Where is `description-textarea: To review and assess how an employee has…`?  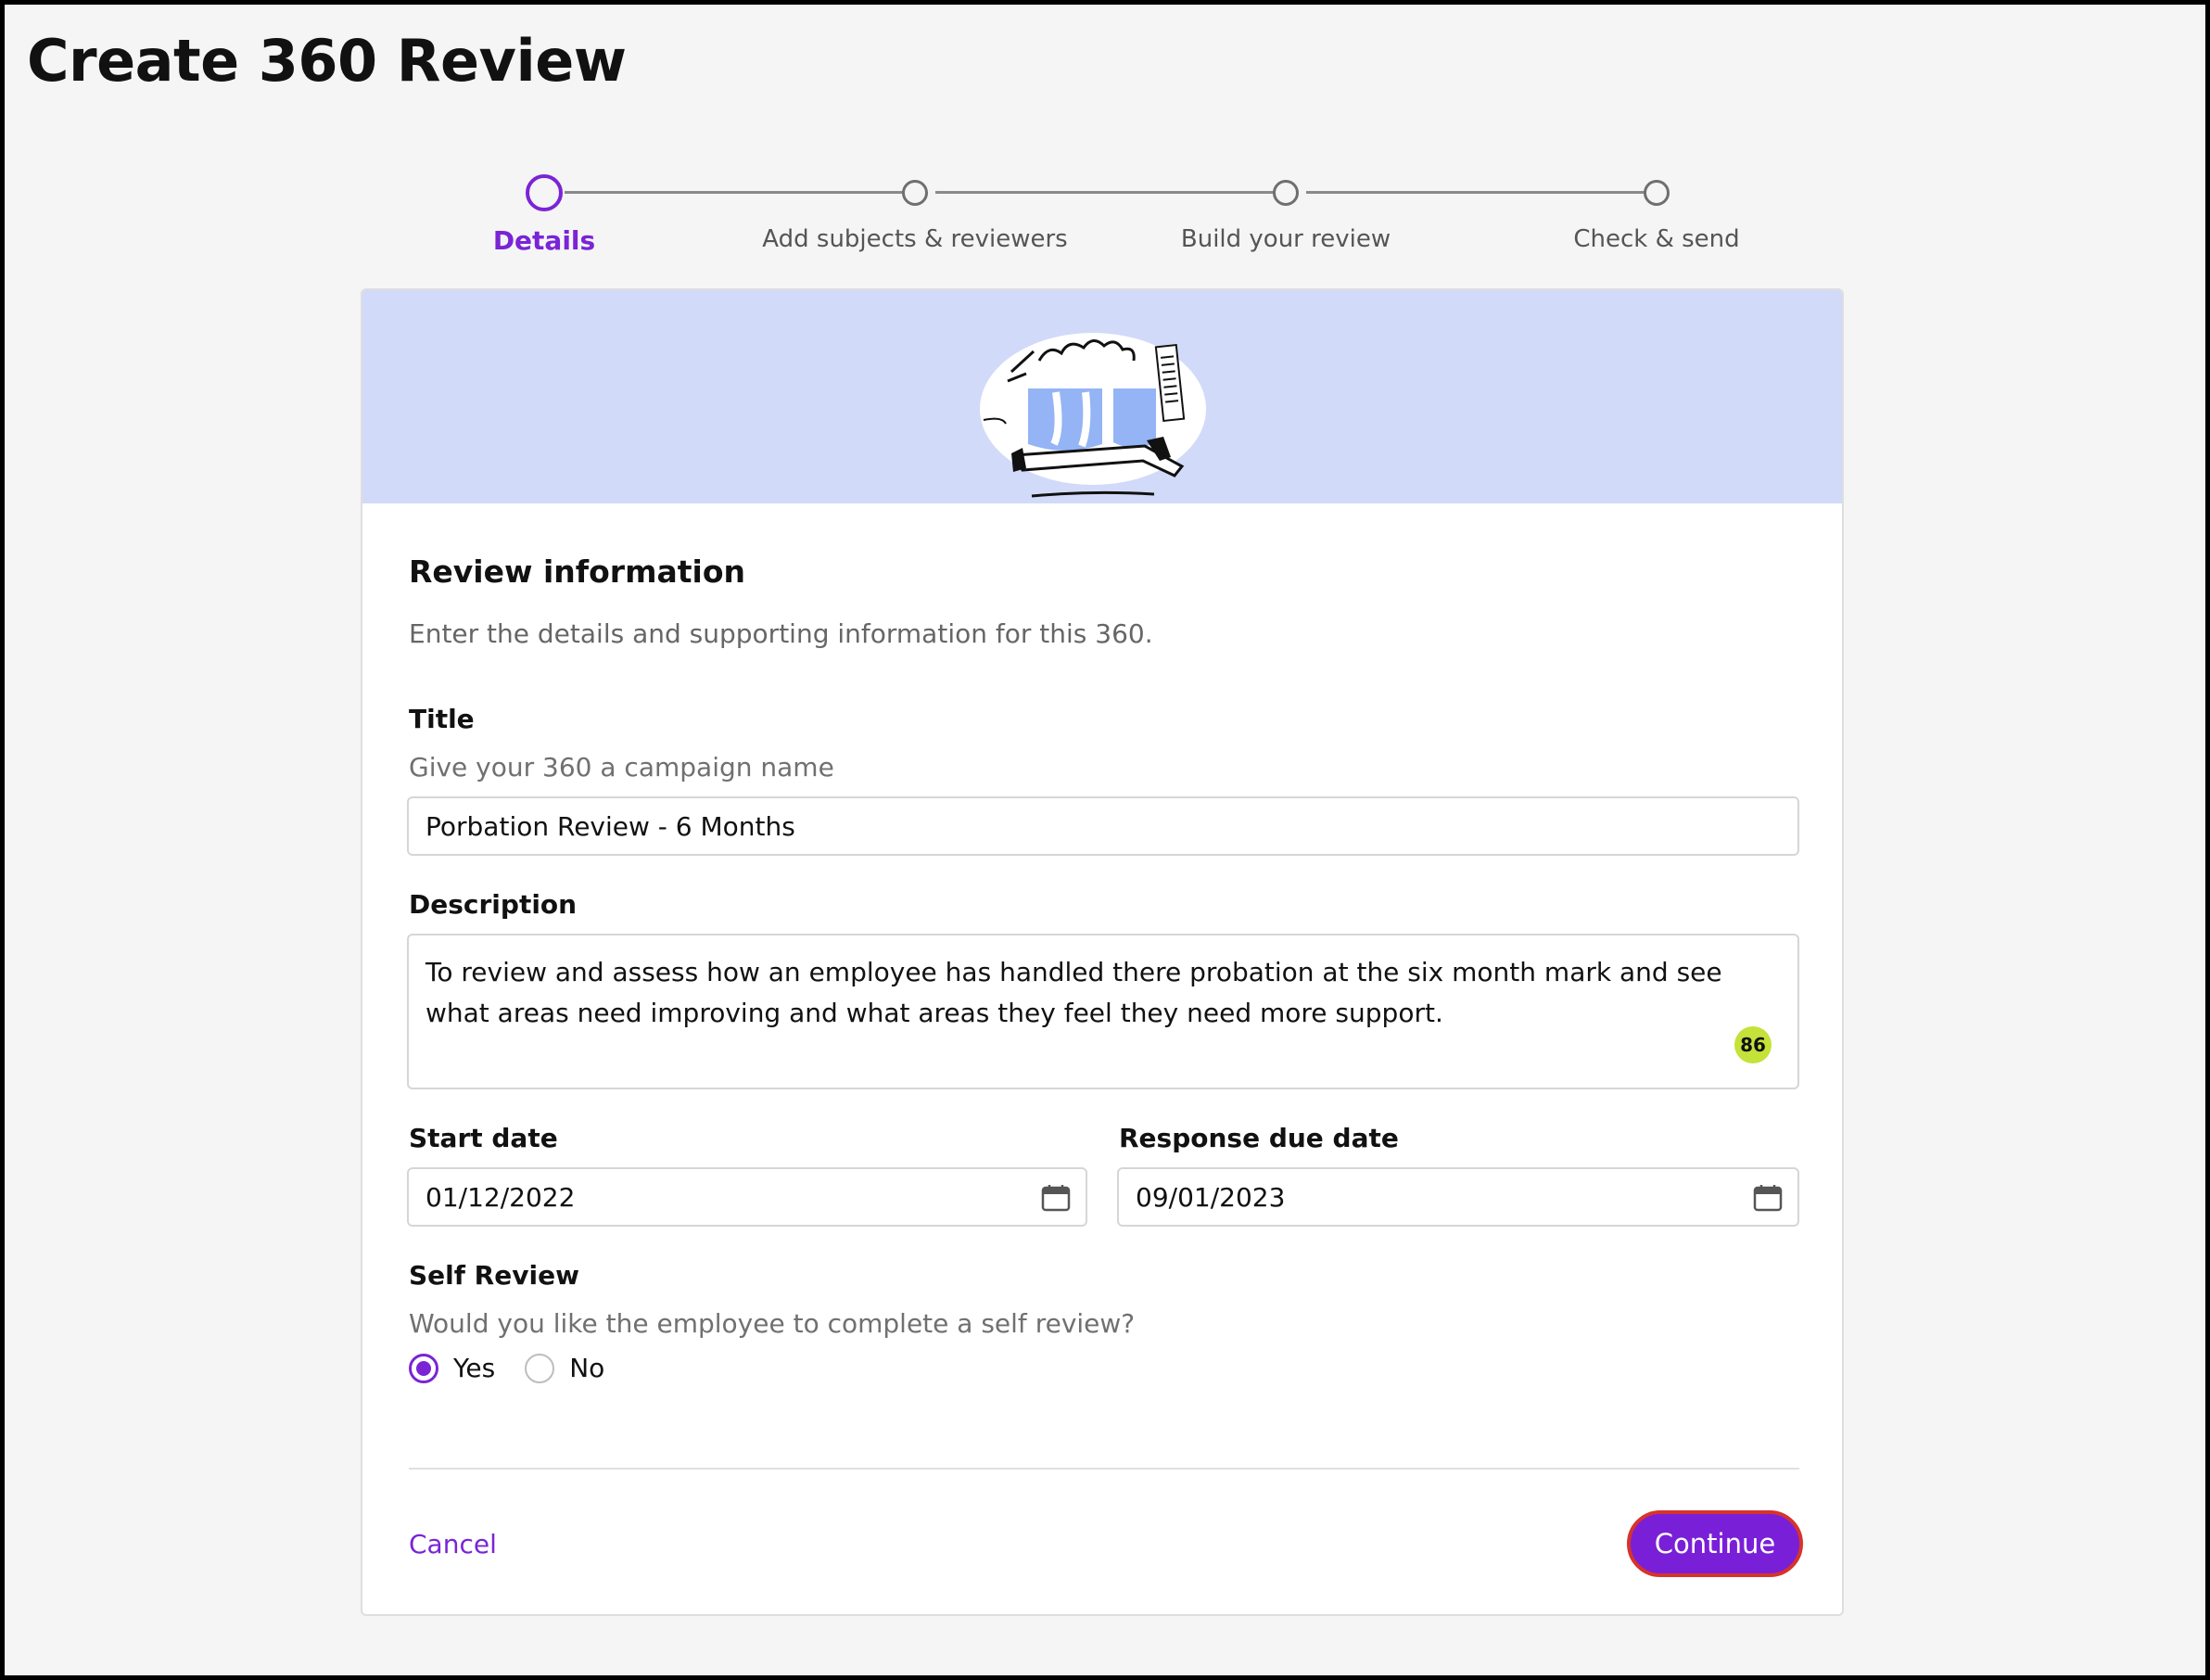 description-textarea: To review and assess how an employee has… is located at coordinates (1103, 1011).